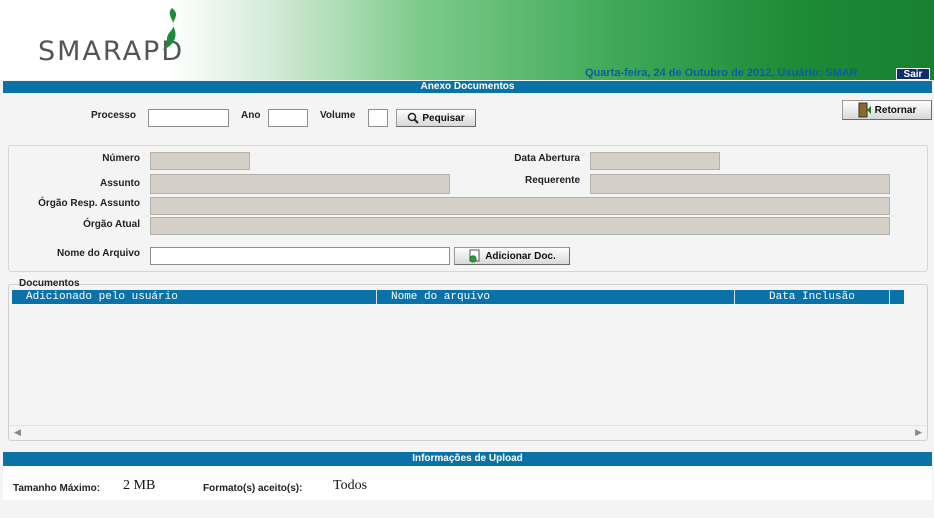 This screenshot has width=934, height=518. I want to click on back-button: Retornar, so click(887, 110).